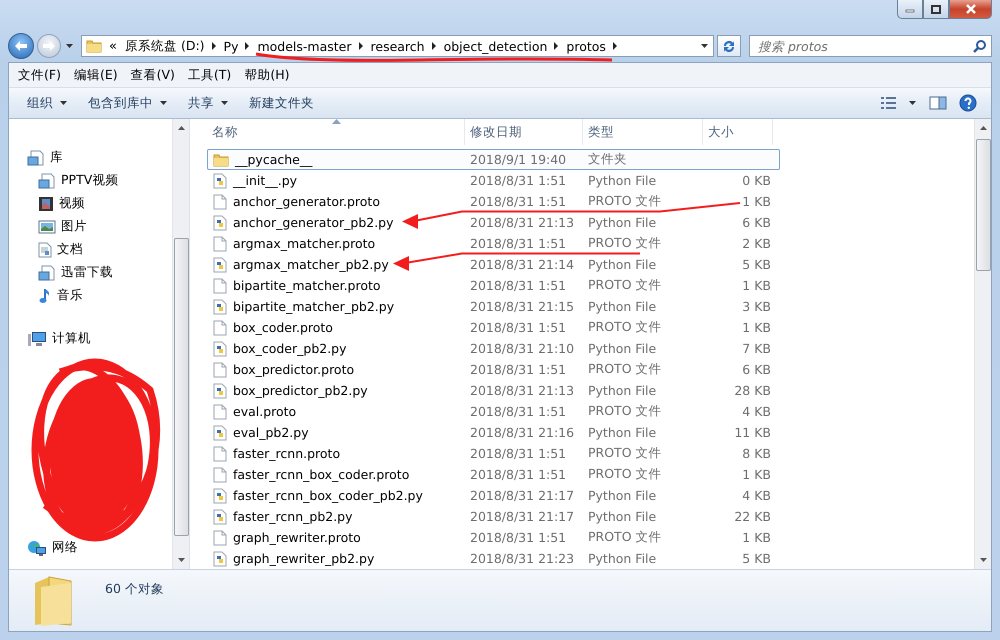 This screenshot has width=1000, height=640. Describe the element at coordinates (56, 203) in the screenshot. I see `sidebar-item: 视频` at that location.